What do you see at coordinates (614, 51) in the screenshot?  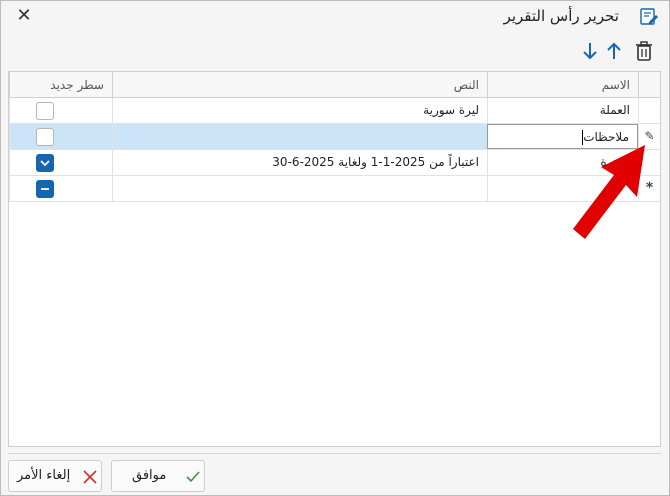 I see `arrow-up-icon` at bounding box center [614, 51].